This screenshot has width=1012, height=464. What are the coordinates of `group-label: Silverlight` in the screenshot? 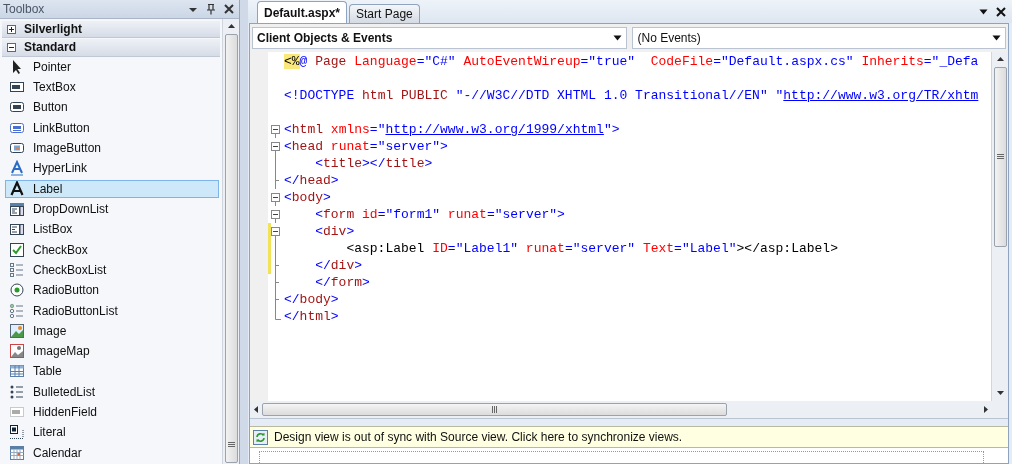 It's located at (53, 29).